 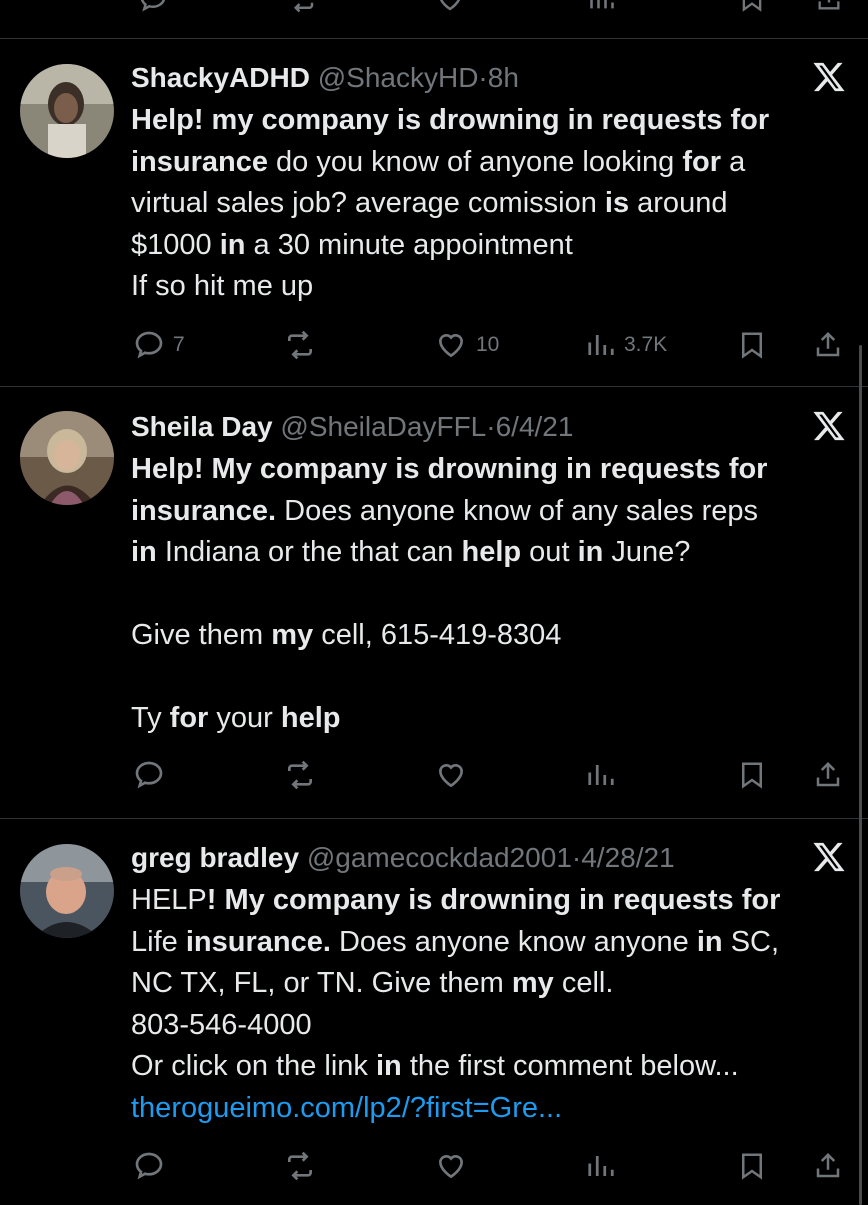 What do you see at coordinates (368, 203) in the screenshot?
I see `text-run: virtual sales job? average comission` at bounding box center [368, 203].